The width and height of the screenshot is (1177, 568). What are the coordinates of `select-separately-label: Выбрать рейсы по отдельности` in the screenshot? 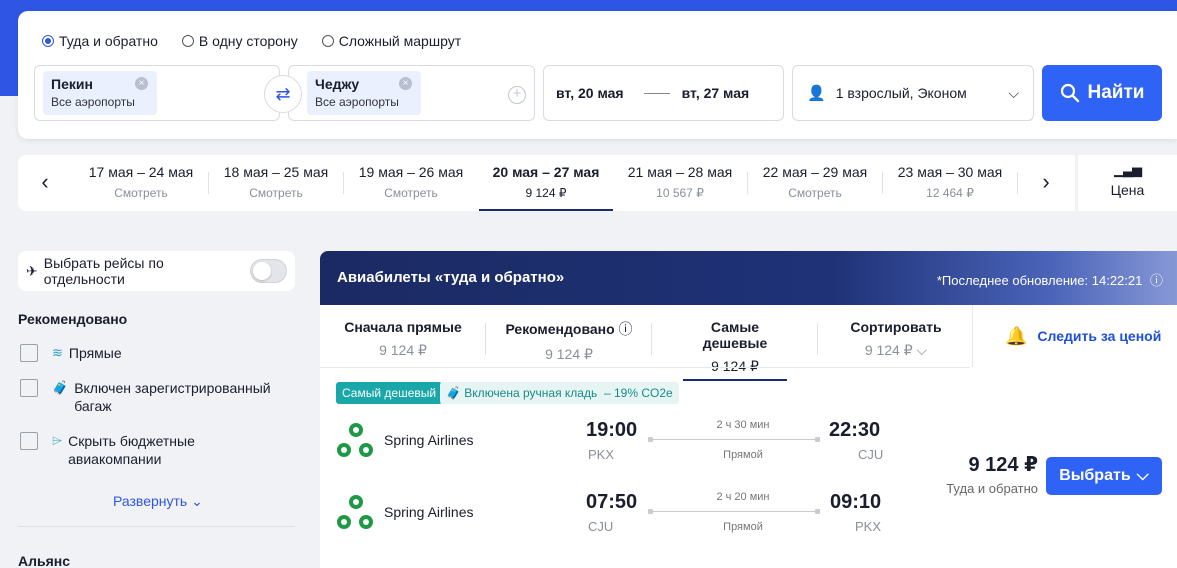 It's located at (103, 271).